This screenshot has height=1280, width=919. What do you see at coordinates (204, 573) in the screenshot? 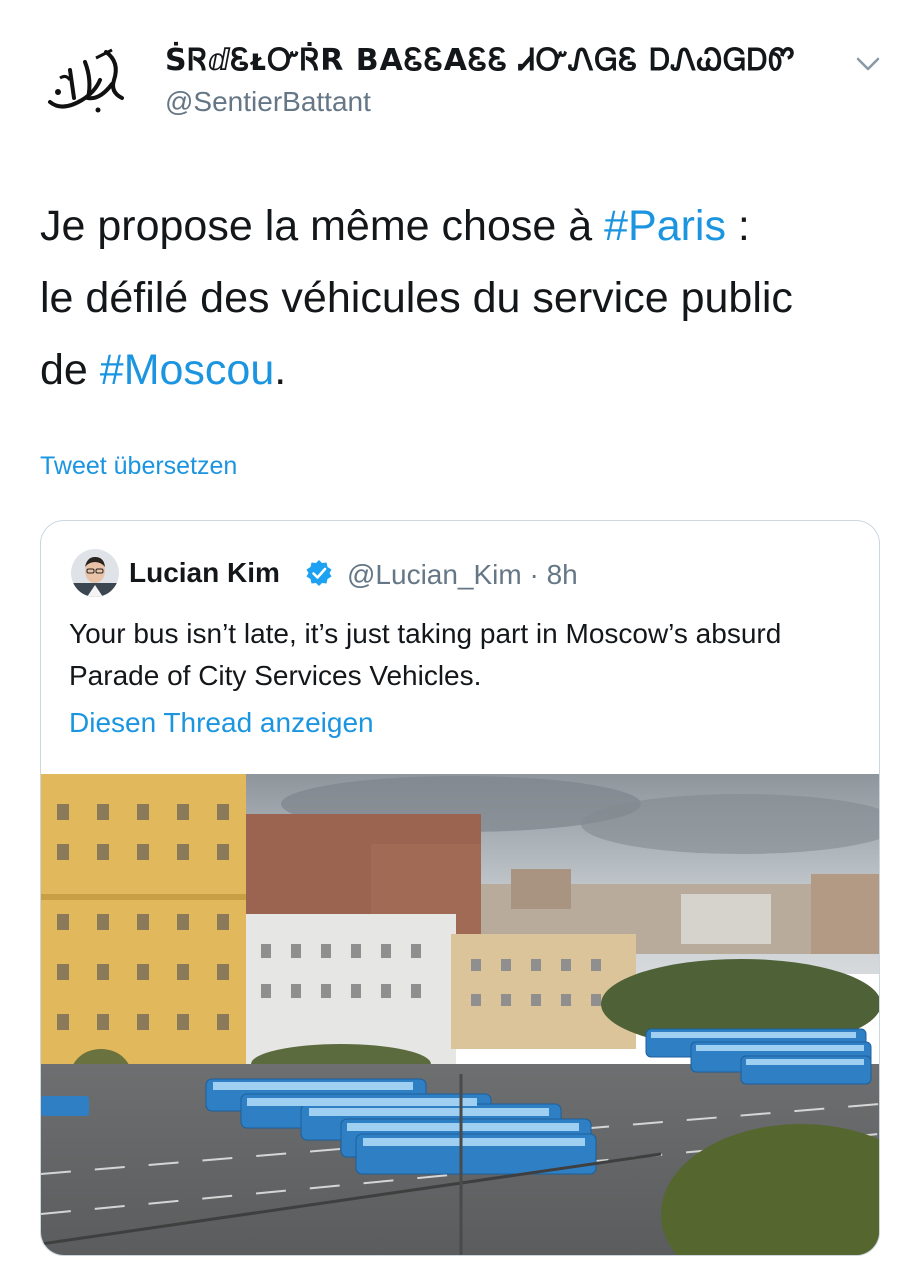
I see `quoted-author-name: Lucian Kim` at bounding box center [204, 573].